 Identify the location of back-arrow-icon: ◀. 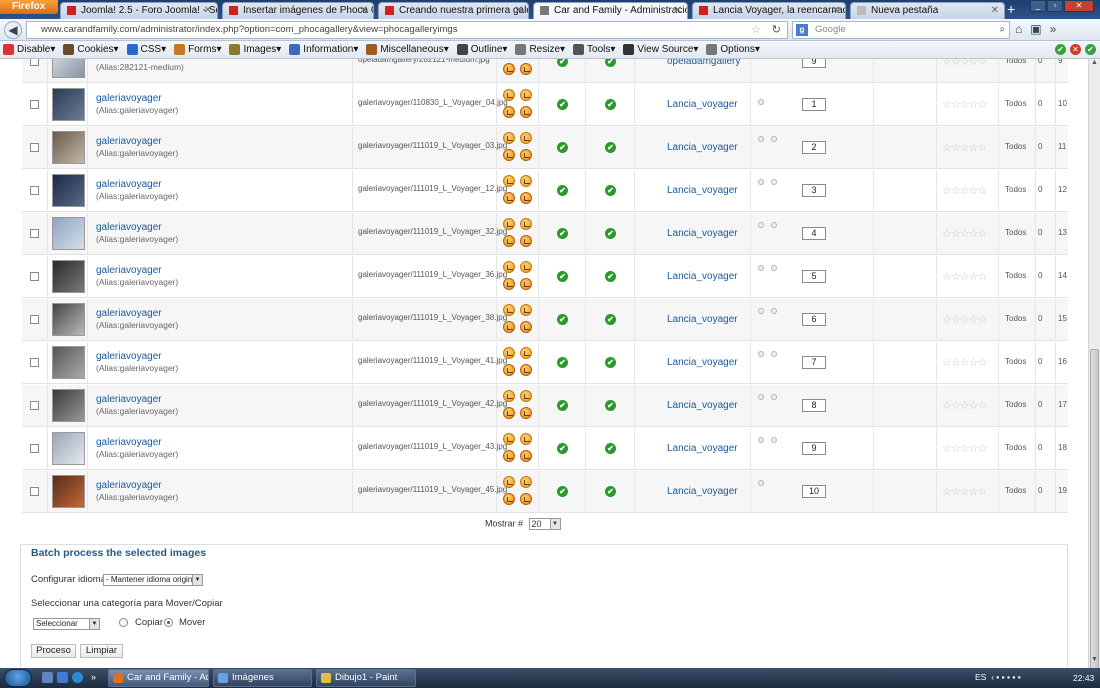
(13, 30).